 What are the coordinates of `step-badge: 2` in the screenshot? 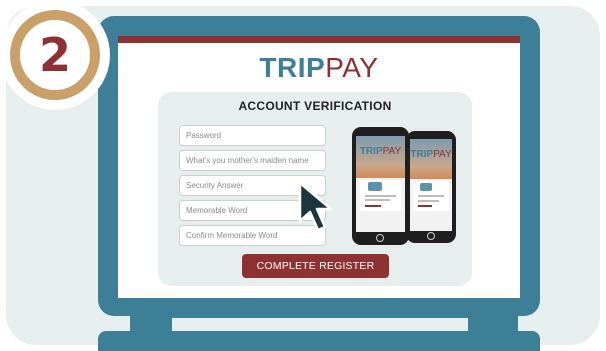 It's located at (55, 55).